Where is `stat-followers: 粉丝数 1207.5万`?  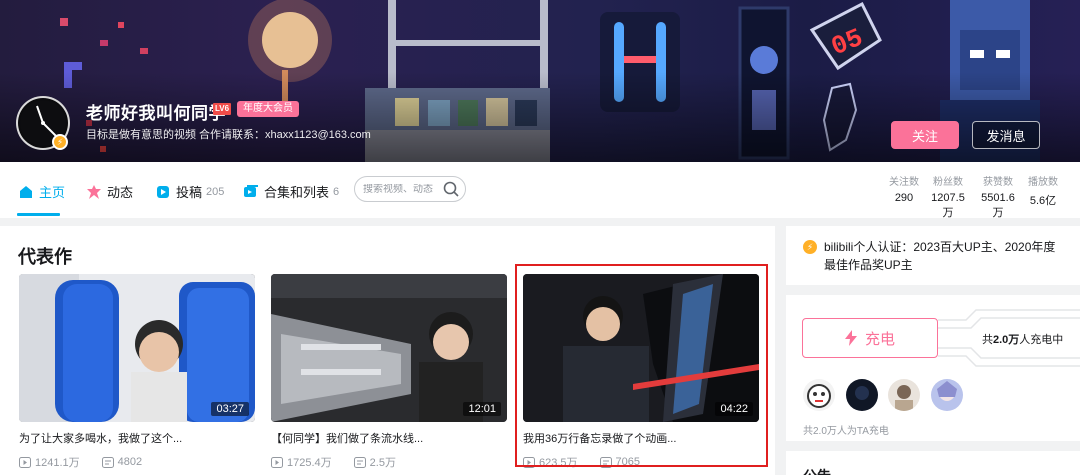
stat-followers: 粉丝数 1207.5万 is located at coordinates (948, 196).